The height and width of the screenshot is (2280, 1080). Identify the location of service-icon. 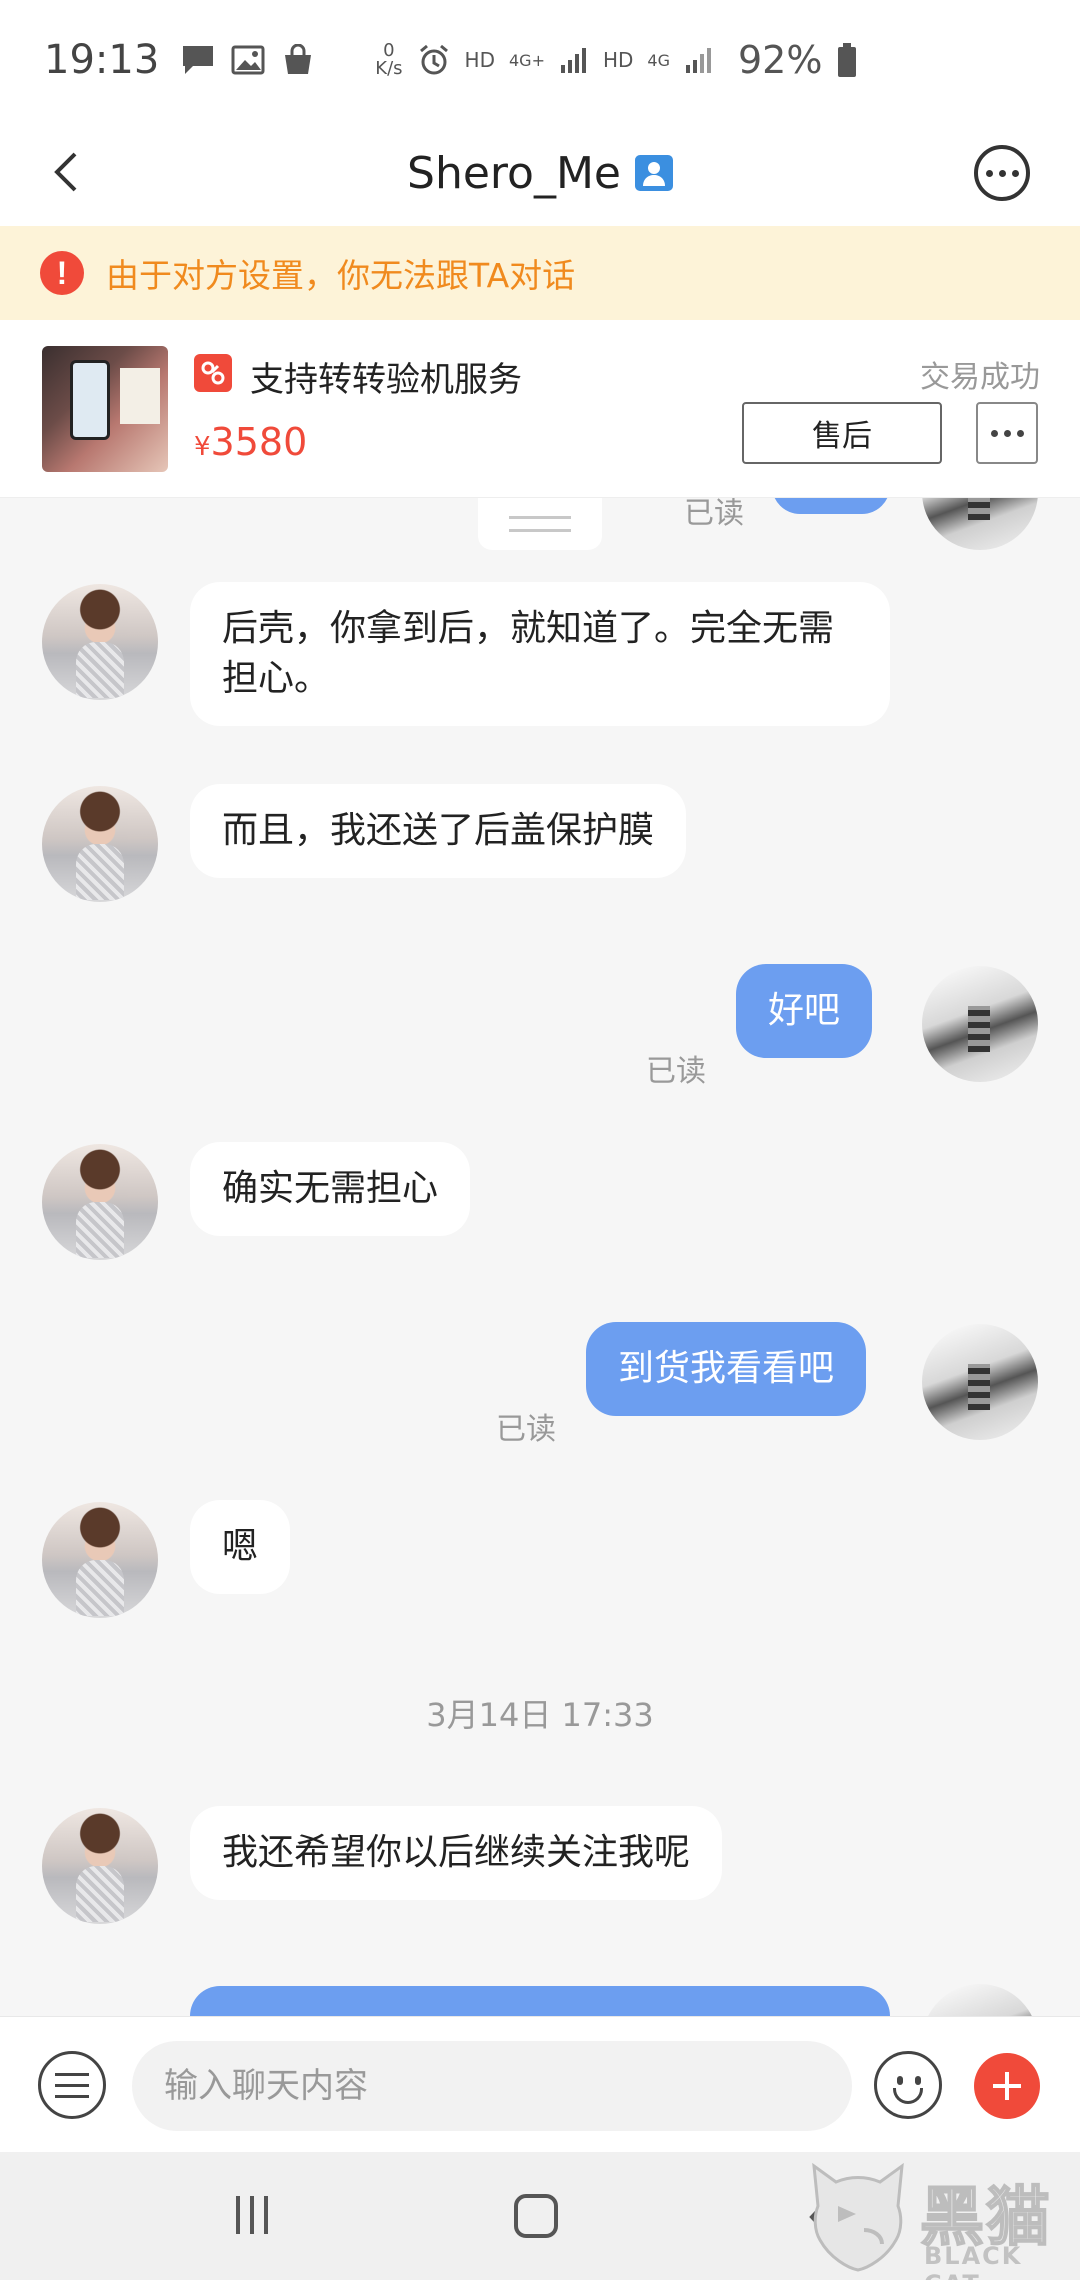
(213, 373).